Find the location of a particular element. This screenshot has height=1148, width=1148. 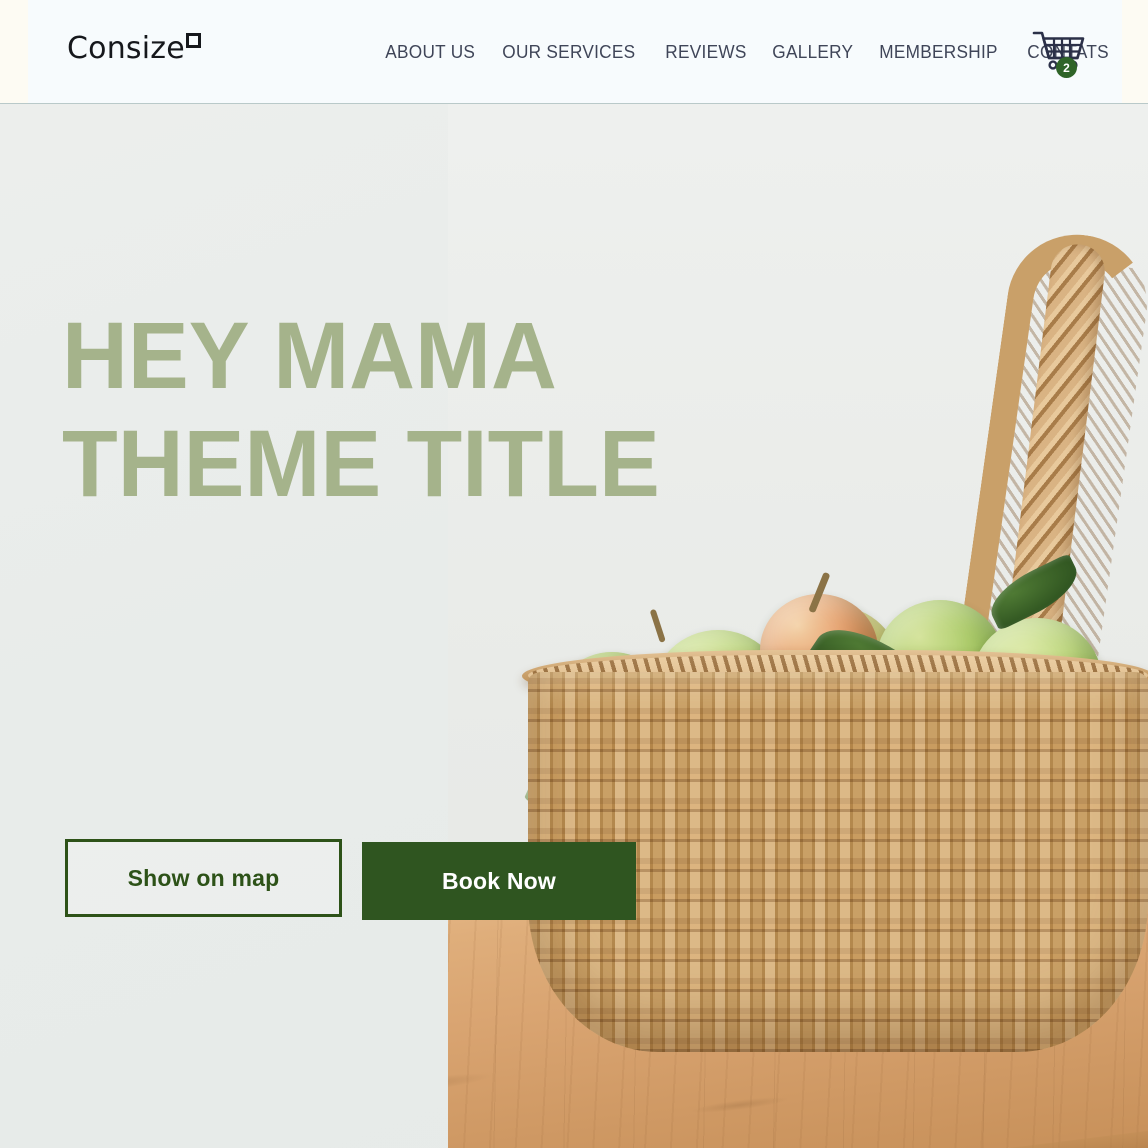

book-now-button: Book Now is located at coordinates (499, 881).